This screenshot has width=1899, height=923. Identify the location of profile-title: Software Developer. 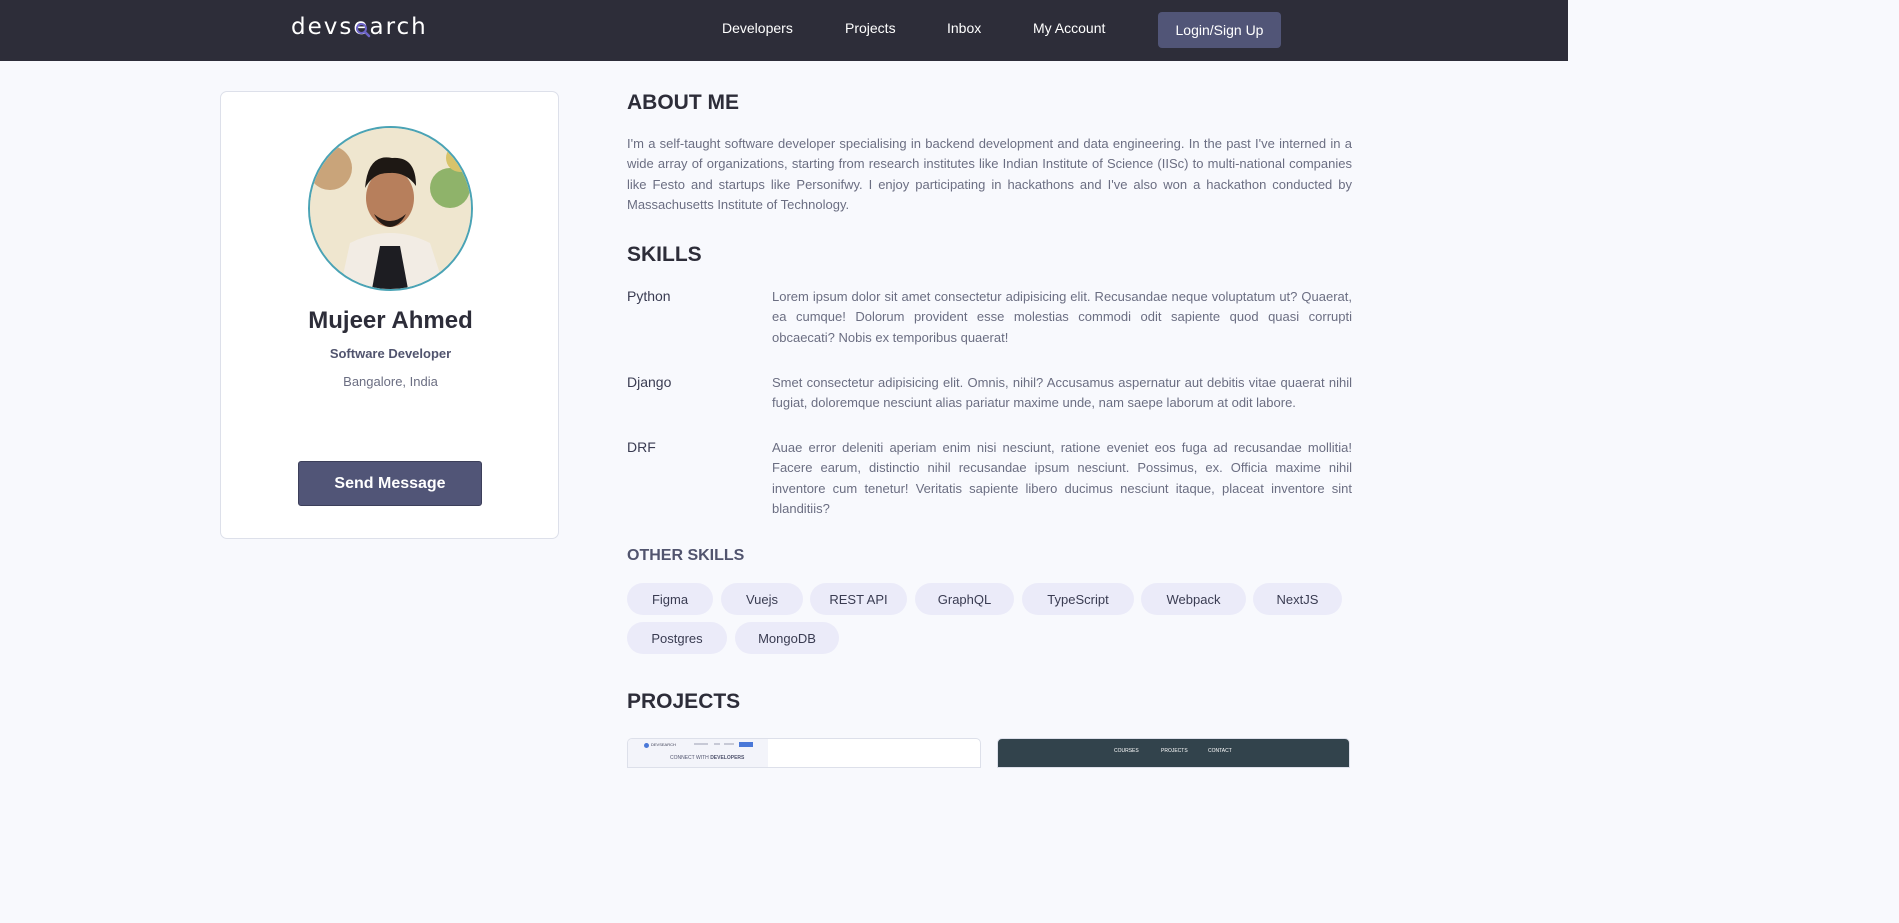
(390, 353).